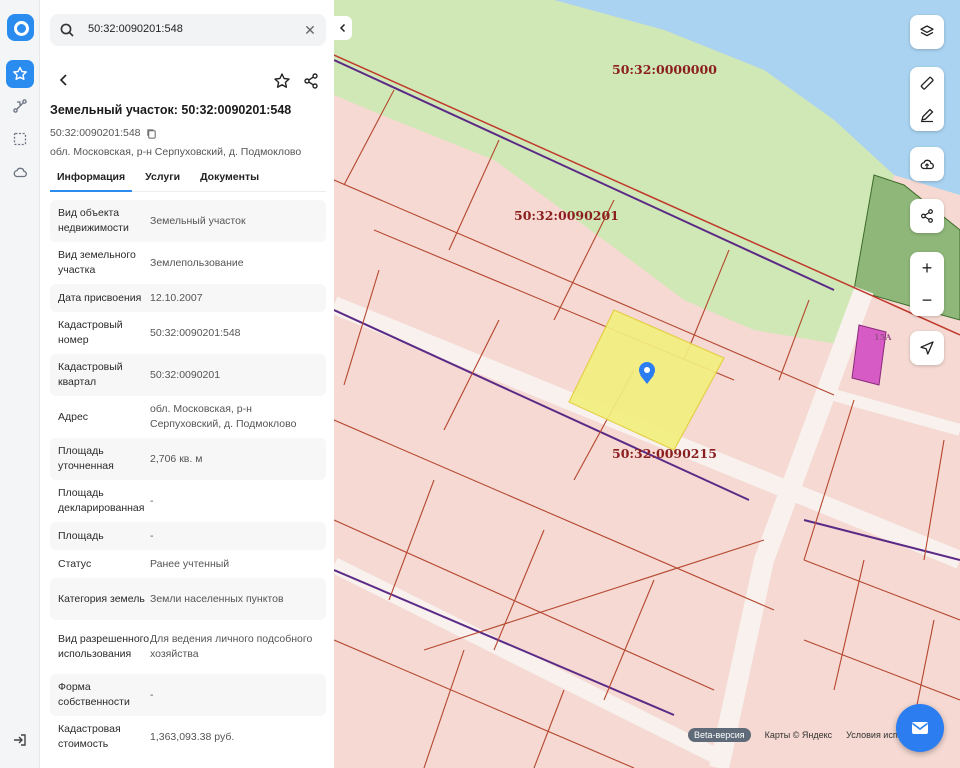 The image size is (960, 768). I want to click on select-area-button, so click(20, 139).